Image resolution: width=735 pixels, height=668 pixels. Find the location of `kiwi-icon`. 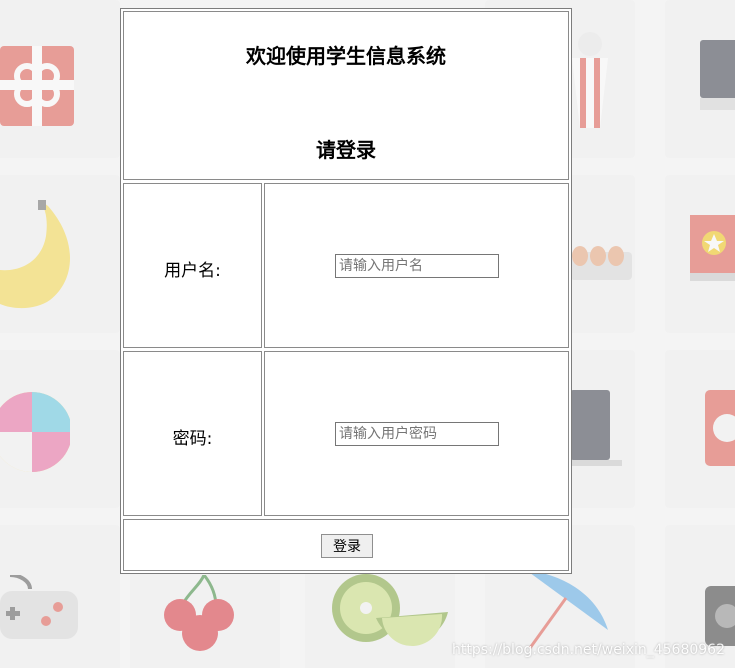

kiwi-icon is located at coordinates (390, 610).